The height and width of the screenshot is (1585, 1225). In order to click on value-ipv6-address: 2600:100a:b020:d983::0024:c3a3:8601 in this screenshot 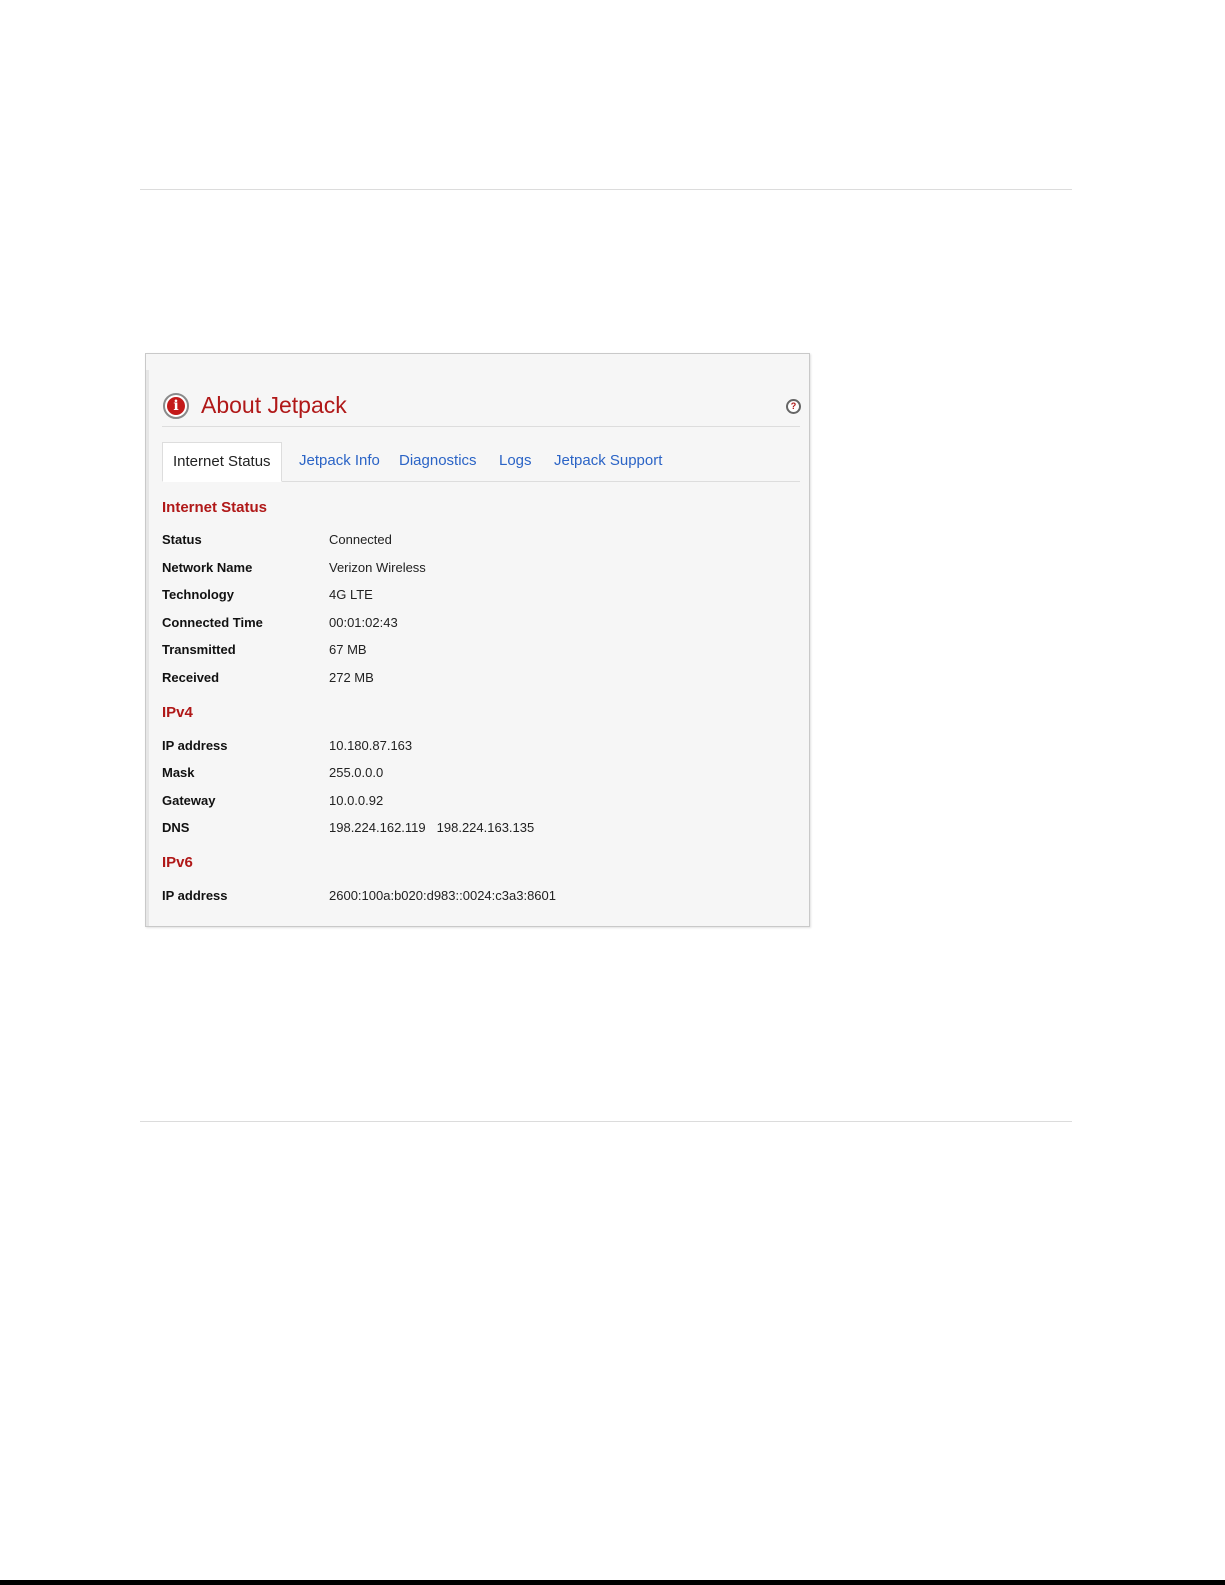, I will do `click(442, 895)`.